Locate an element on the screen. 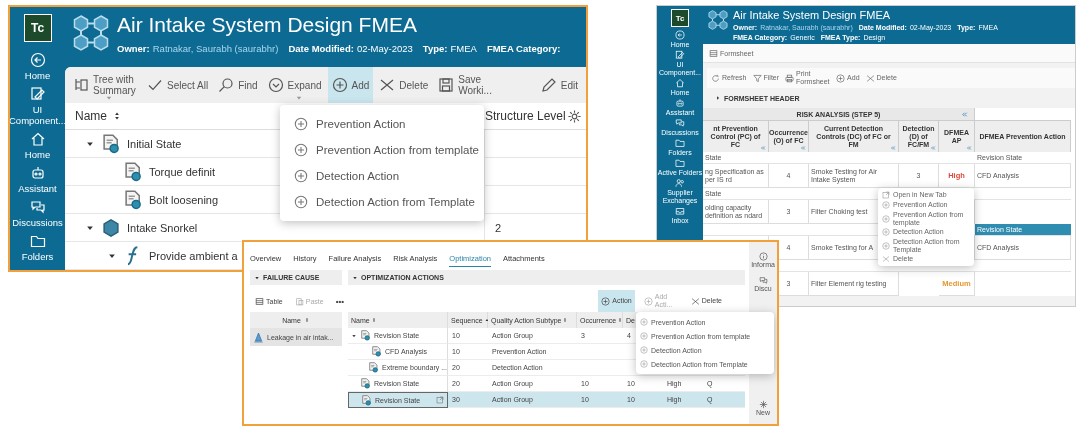 Image resolution: width=1080 pixels, height=432 pixels. sidebar-item: Assistant is located at coordinates (37, 179).